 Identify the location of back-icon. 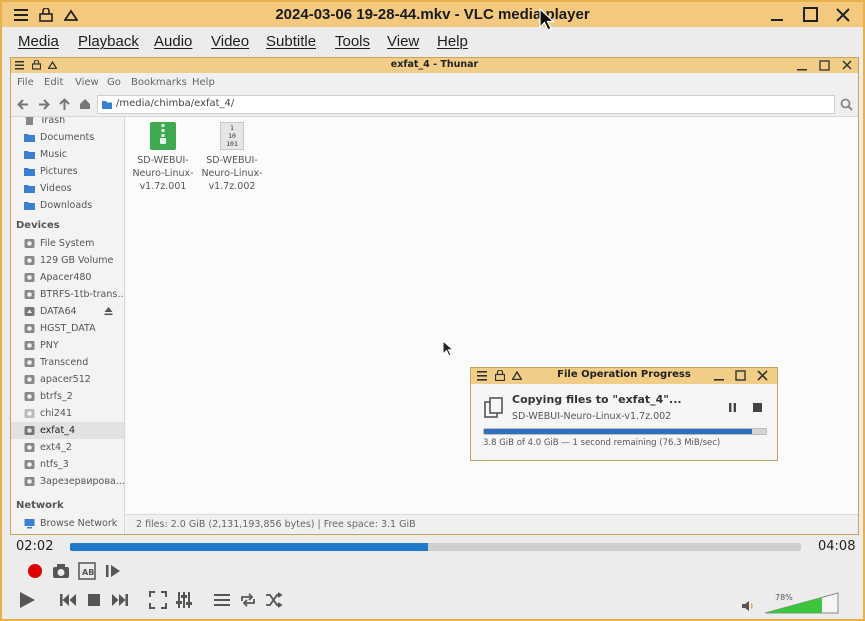
(23, 104).